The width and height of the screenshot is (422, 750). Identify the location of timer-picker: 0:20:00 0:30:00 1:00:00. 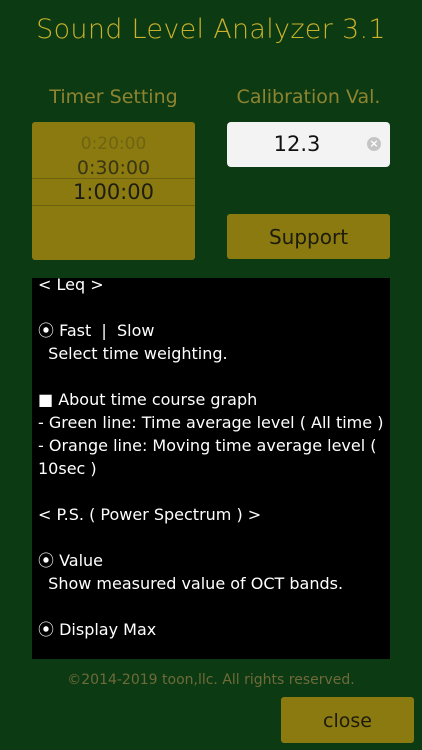
(113, 191).